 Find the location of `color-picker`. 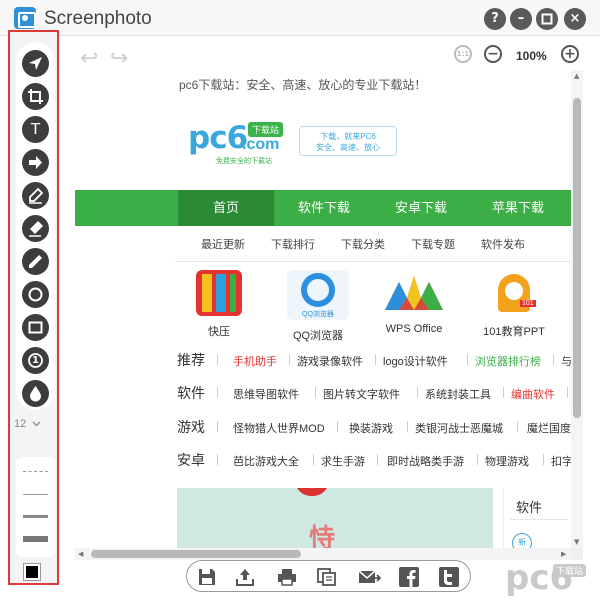

color-picker is located at coordinates (32, 572).